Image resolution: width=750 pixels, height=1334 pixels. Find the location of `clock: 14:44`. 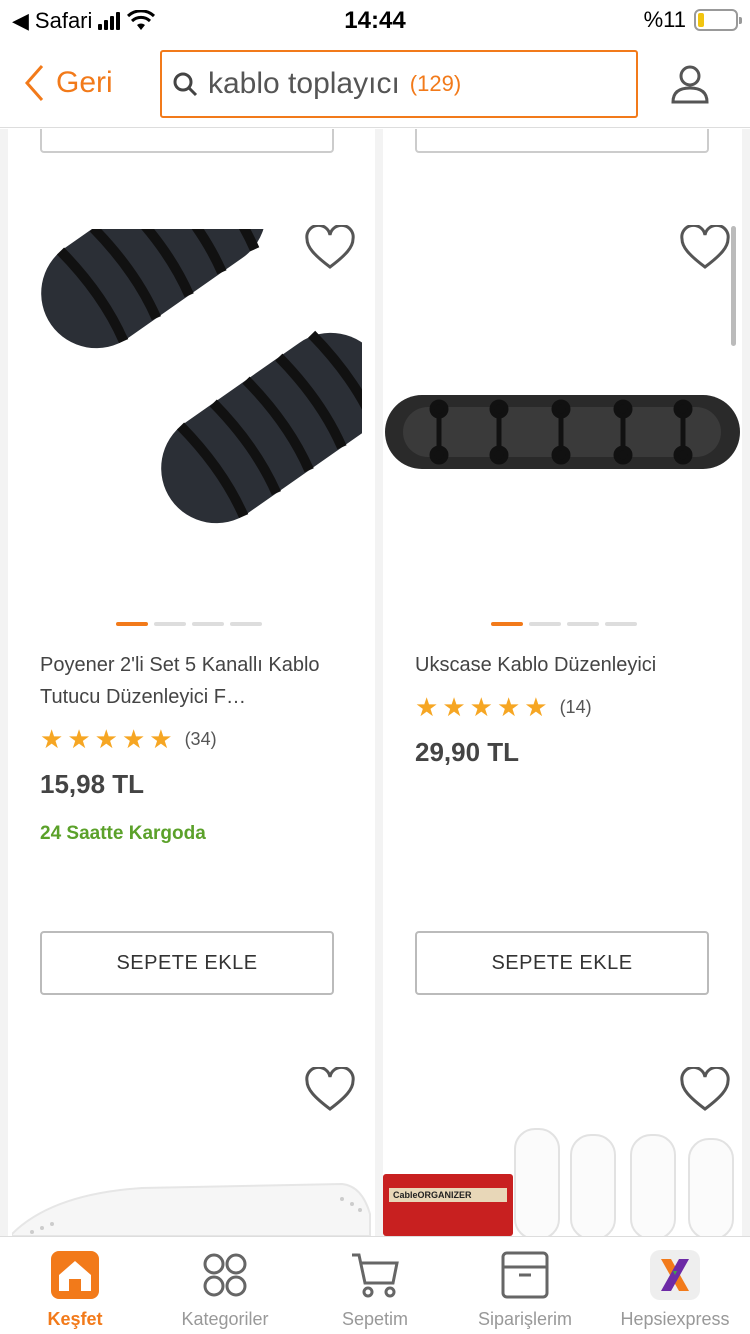

clock: 14:44 is located at coordinates (375, 20).